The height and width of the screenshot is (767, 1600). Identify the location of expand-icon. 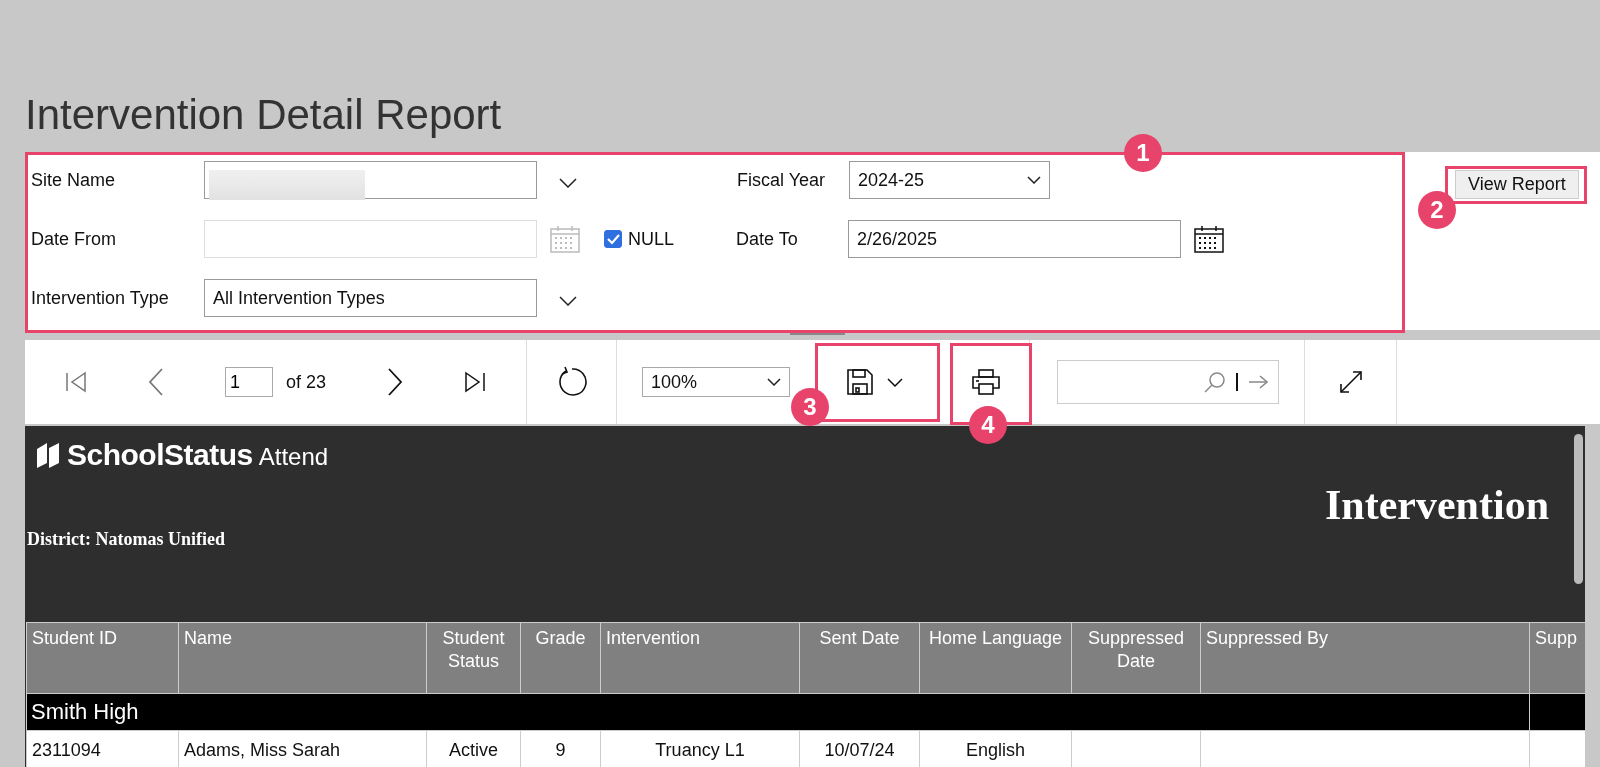
(1350, 382).